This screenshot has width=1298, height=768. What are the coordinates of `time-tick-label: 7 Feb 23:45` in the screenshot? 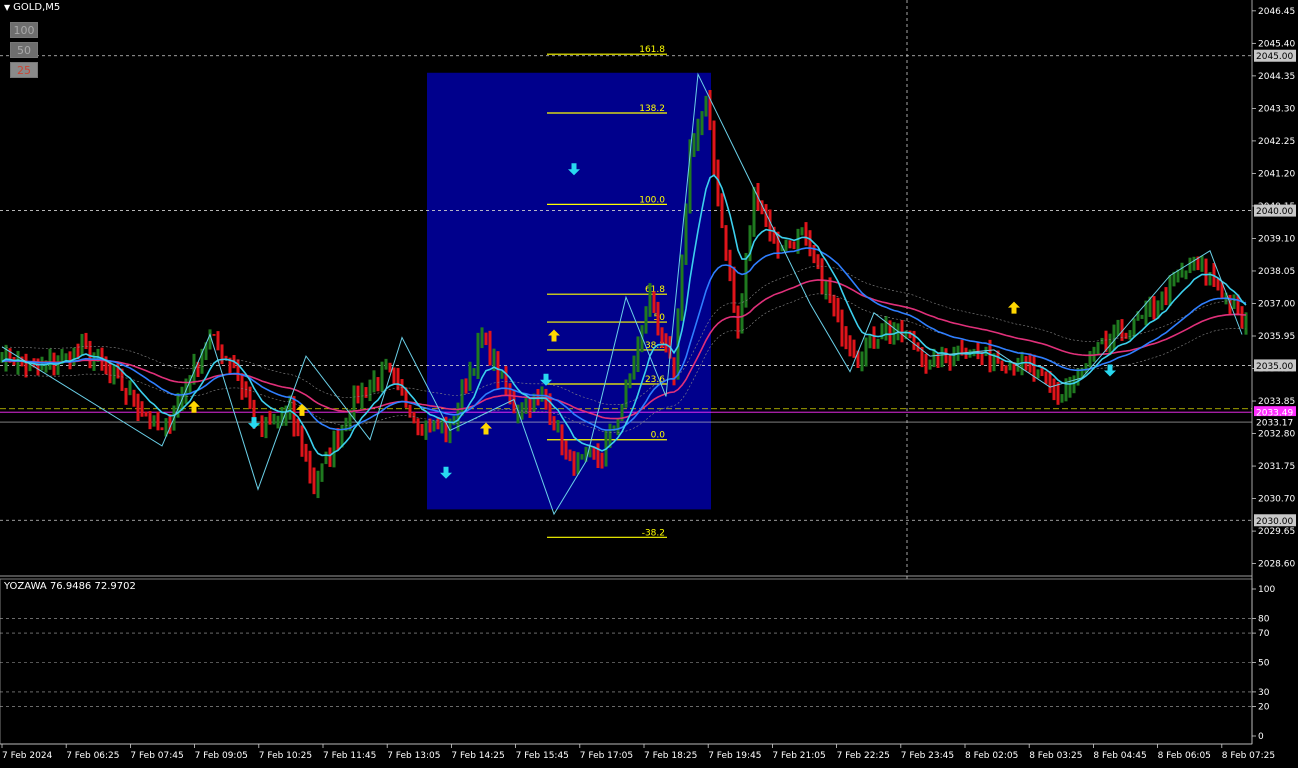 It's located at (927, 756).